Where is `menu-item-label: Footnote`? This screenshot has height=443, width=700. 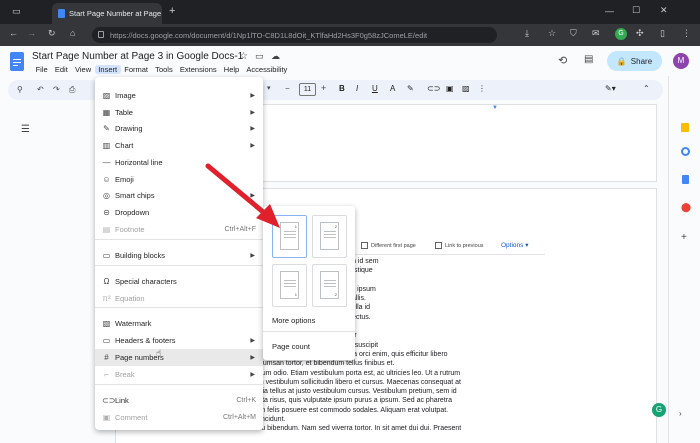
menu-item-label: Footnote is located at coordinates (130, 229).